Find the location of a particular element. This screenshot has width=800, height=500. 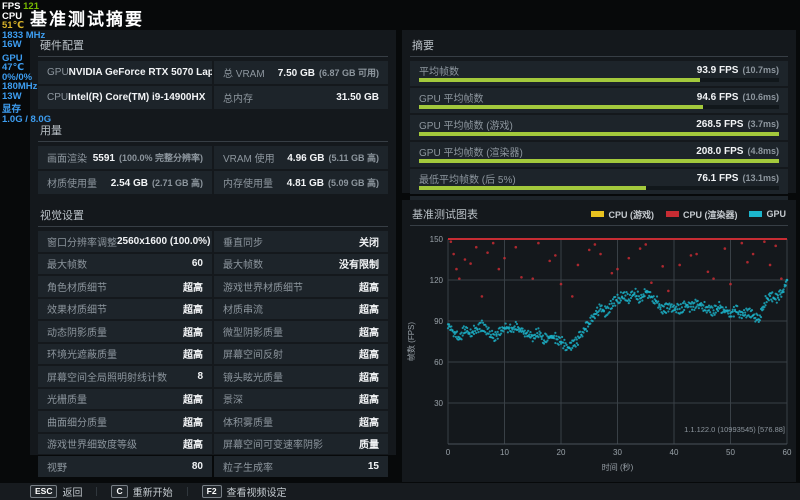

visual-setting-cell: 窗口分辨率调整 2560x1600 (100.0%) is located at coordinates (125, 241).